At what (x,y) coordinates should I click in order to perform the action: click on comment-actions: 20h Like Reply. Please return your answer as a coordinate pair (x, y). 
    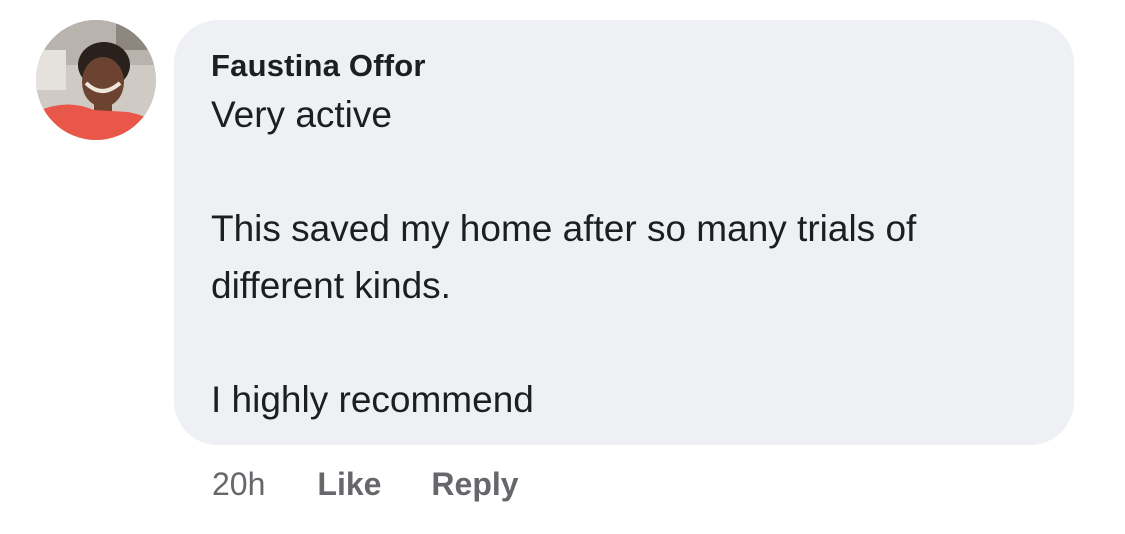
    Looking at the image, I should click on (365, 484).